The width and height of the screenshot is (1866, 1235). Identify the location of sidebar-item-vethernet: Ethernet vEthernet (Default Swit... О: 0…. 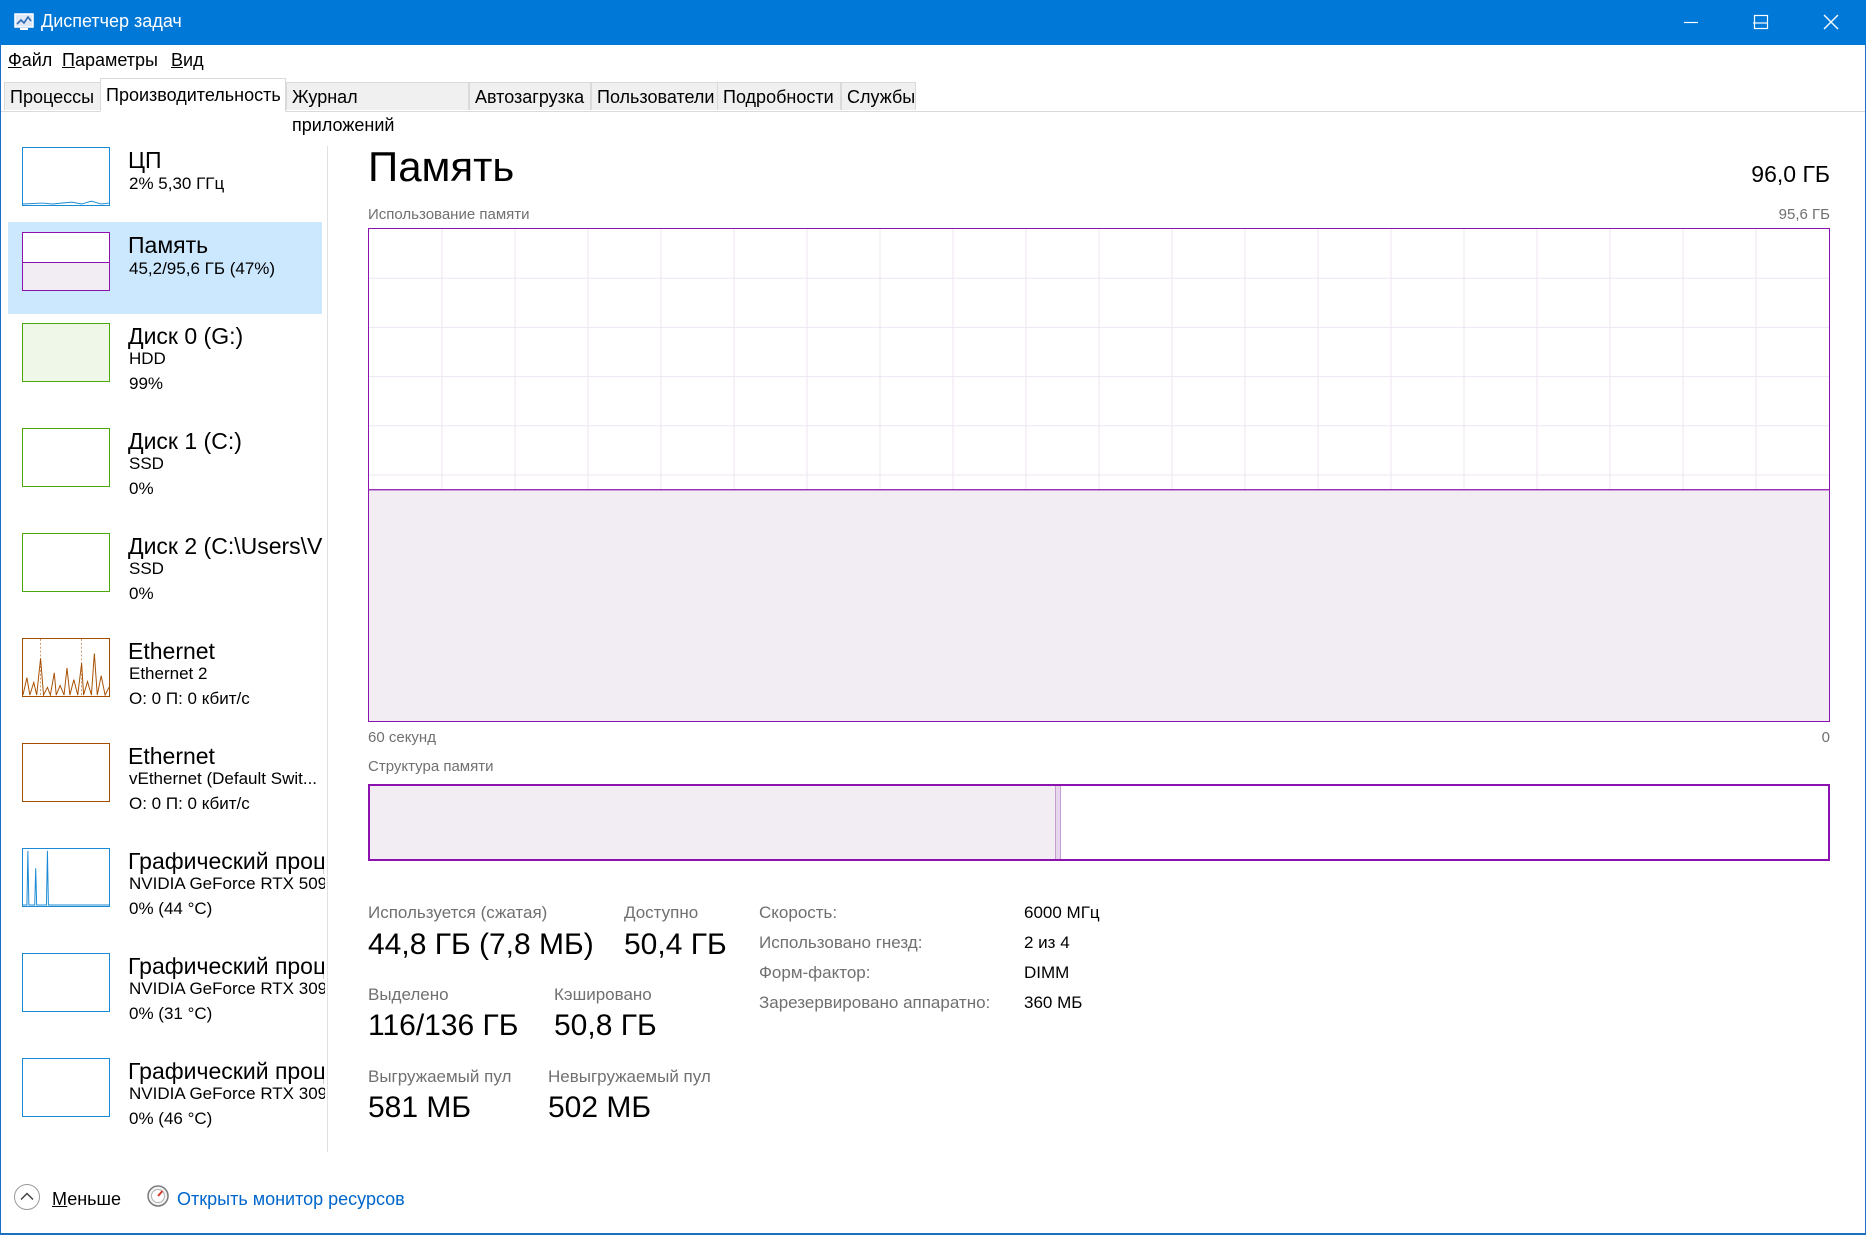
(165, 779).